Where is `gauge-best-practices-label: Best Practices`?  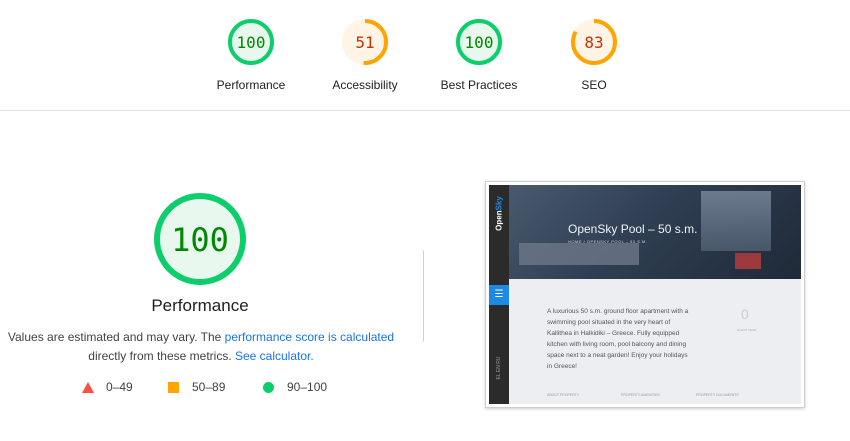
gauge-best-practices-label: Best Practices is located at coordinates (479, 85).